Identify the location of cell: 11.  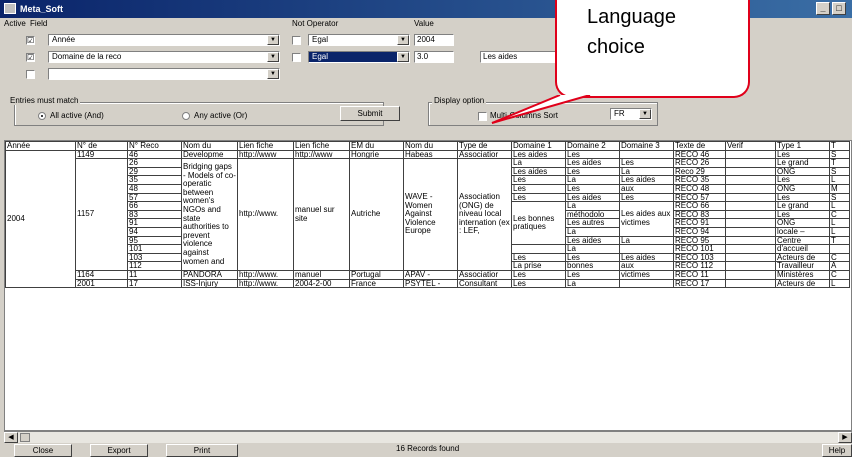
(154, 274).